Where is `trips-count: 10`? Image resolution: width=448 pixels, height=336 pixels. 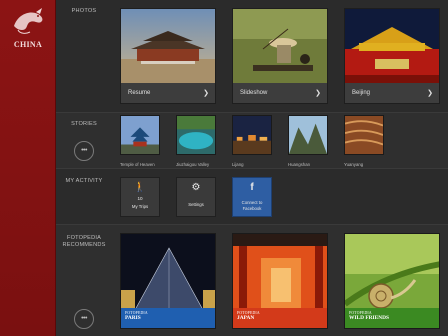 trips-count: 10 is located at coordinates (140, 198).